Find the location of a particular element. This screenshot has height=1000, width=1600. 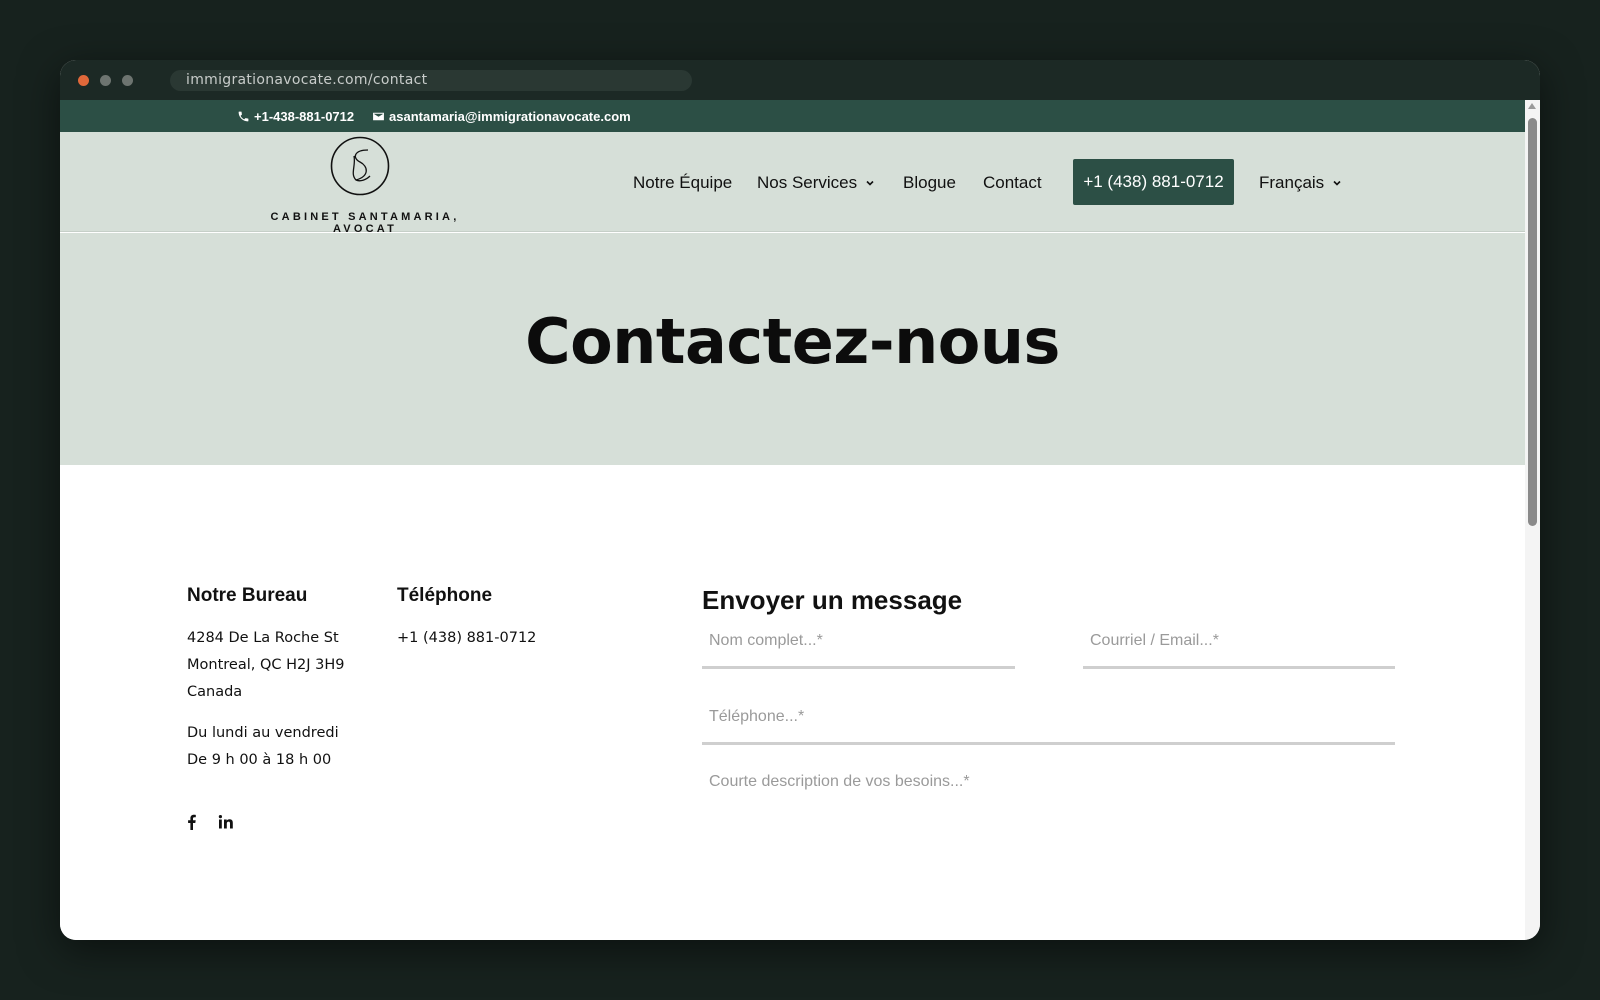

page-scrollbar is located at coordinates (1532, 520).